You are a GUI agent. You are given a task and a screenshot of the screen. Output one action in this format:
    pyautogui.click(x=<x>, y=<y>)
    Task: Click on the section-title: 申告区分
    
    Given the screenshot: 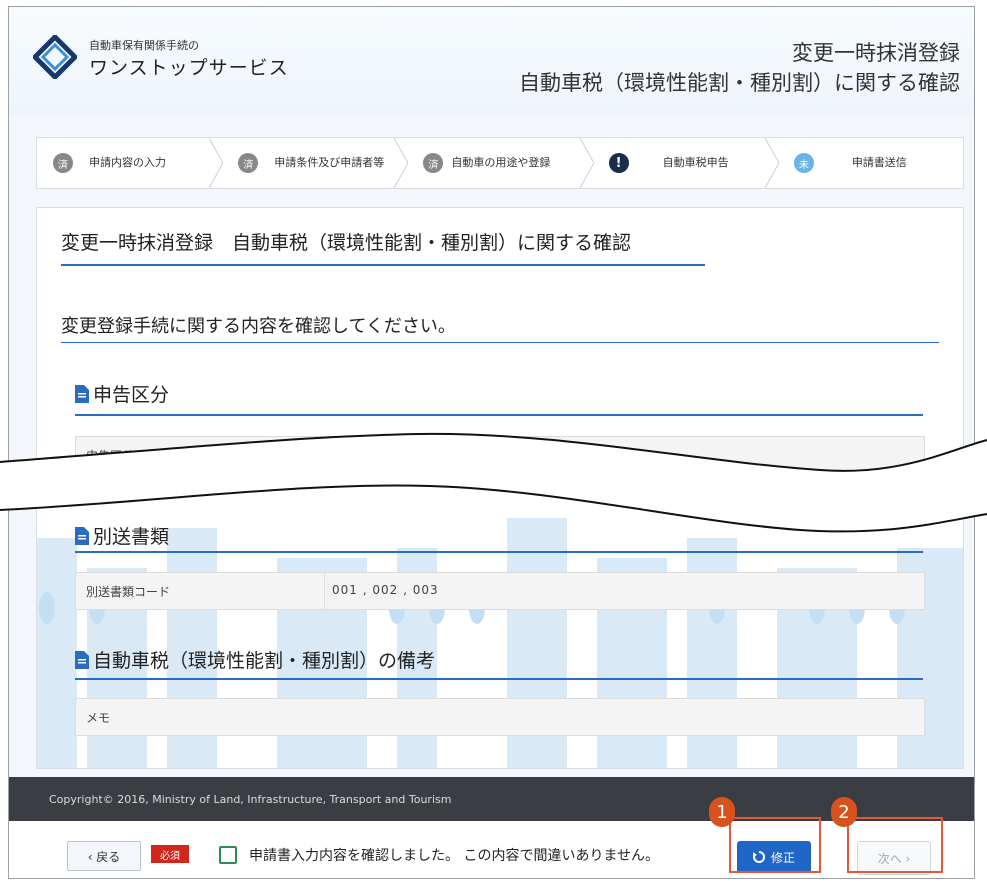 What is the action you would take?
    pyautogui.click(x=131, y=395)
    